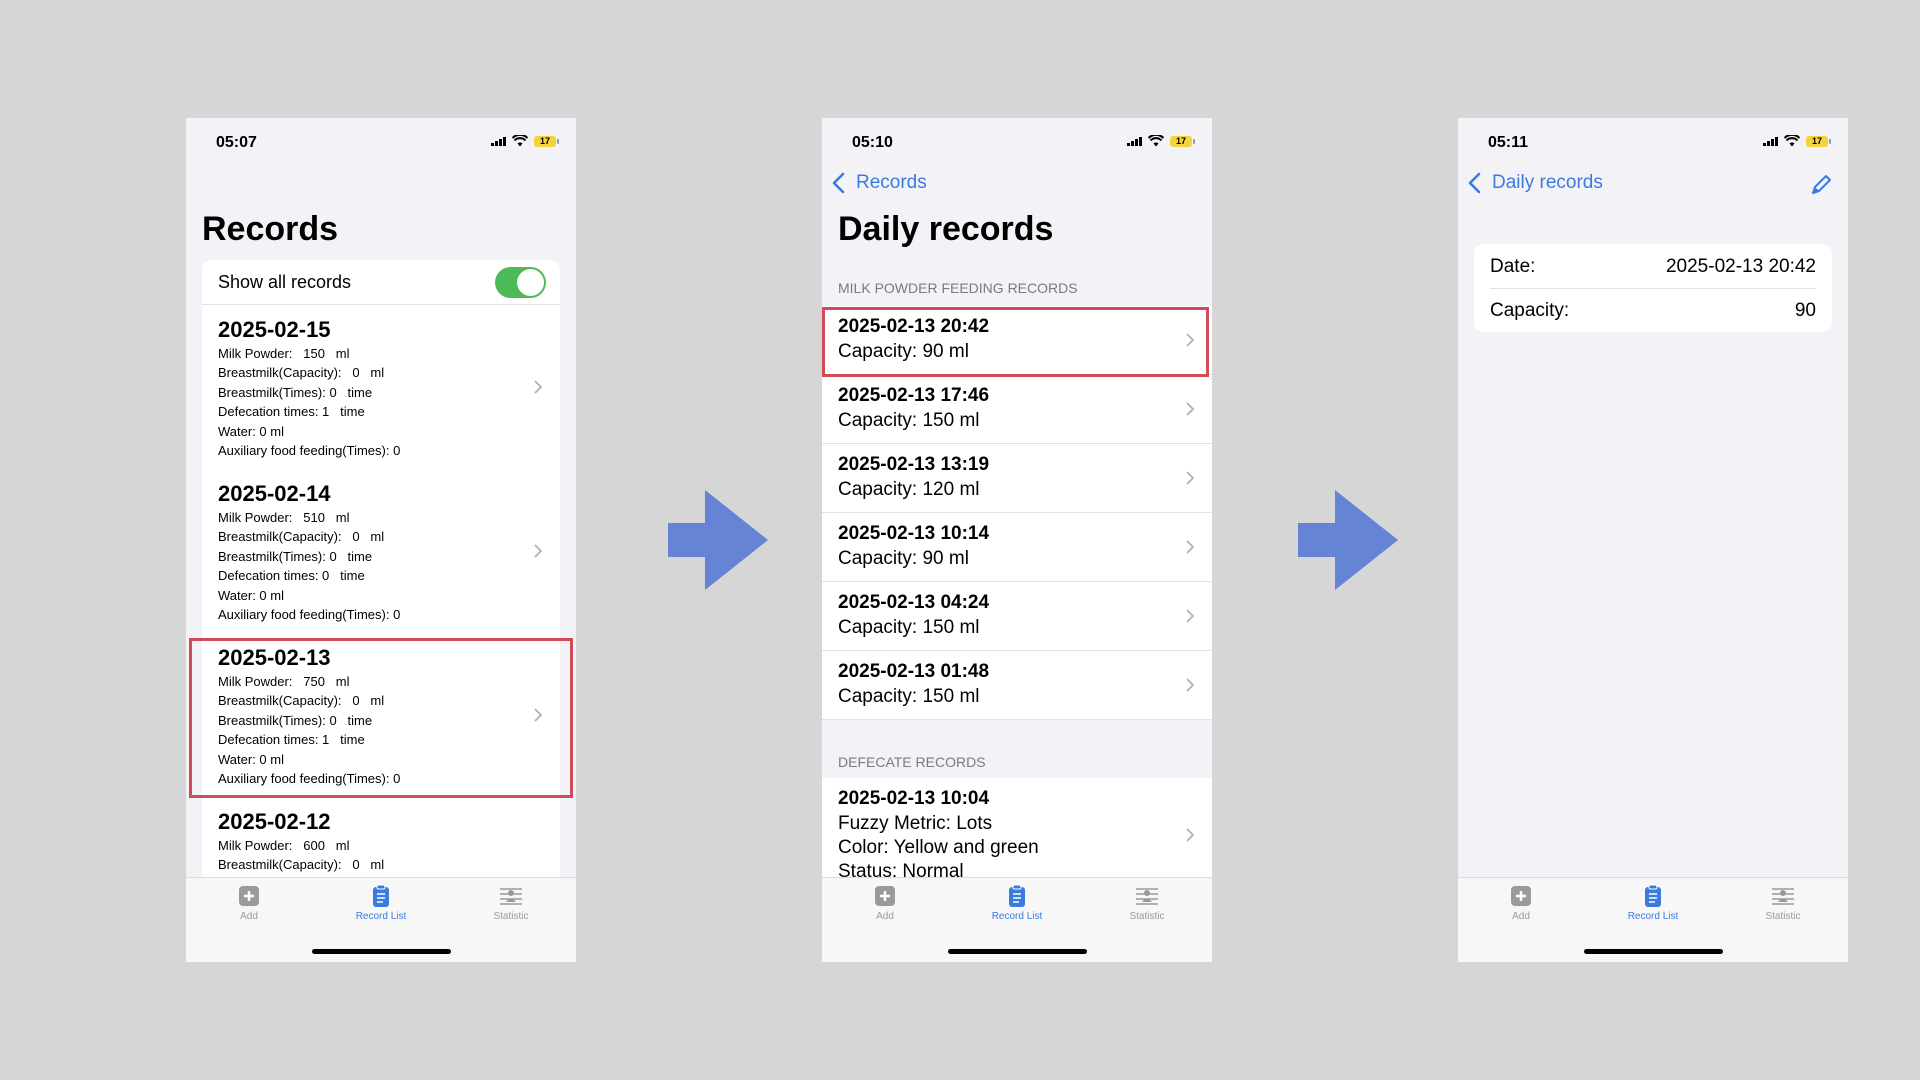  Describe the element at coordinates (872, 142) in the screenshot. I see `status-time: 05:10` at that location.